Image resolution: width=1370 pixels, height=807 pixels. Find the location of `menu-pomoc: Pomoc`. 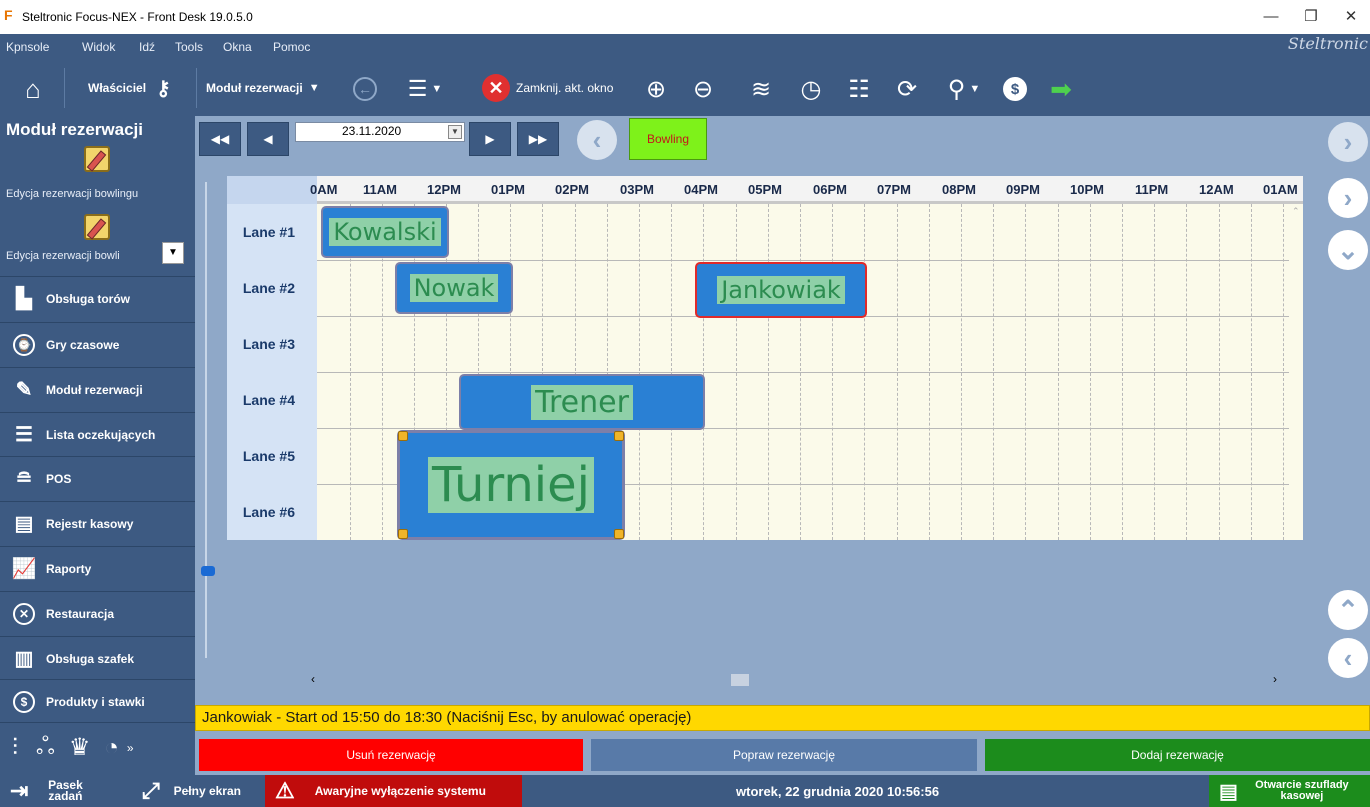

menu-pomoc: Pomoc is located at coordinates (291, 47).